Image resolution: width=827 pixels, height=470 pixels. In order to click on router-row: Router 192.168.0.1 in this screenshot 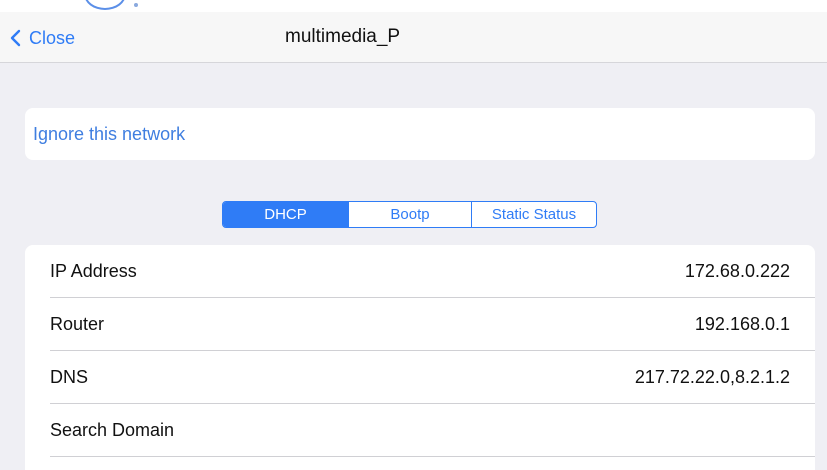, I will do `click(420, 324)`.